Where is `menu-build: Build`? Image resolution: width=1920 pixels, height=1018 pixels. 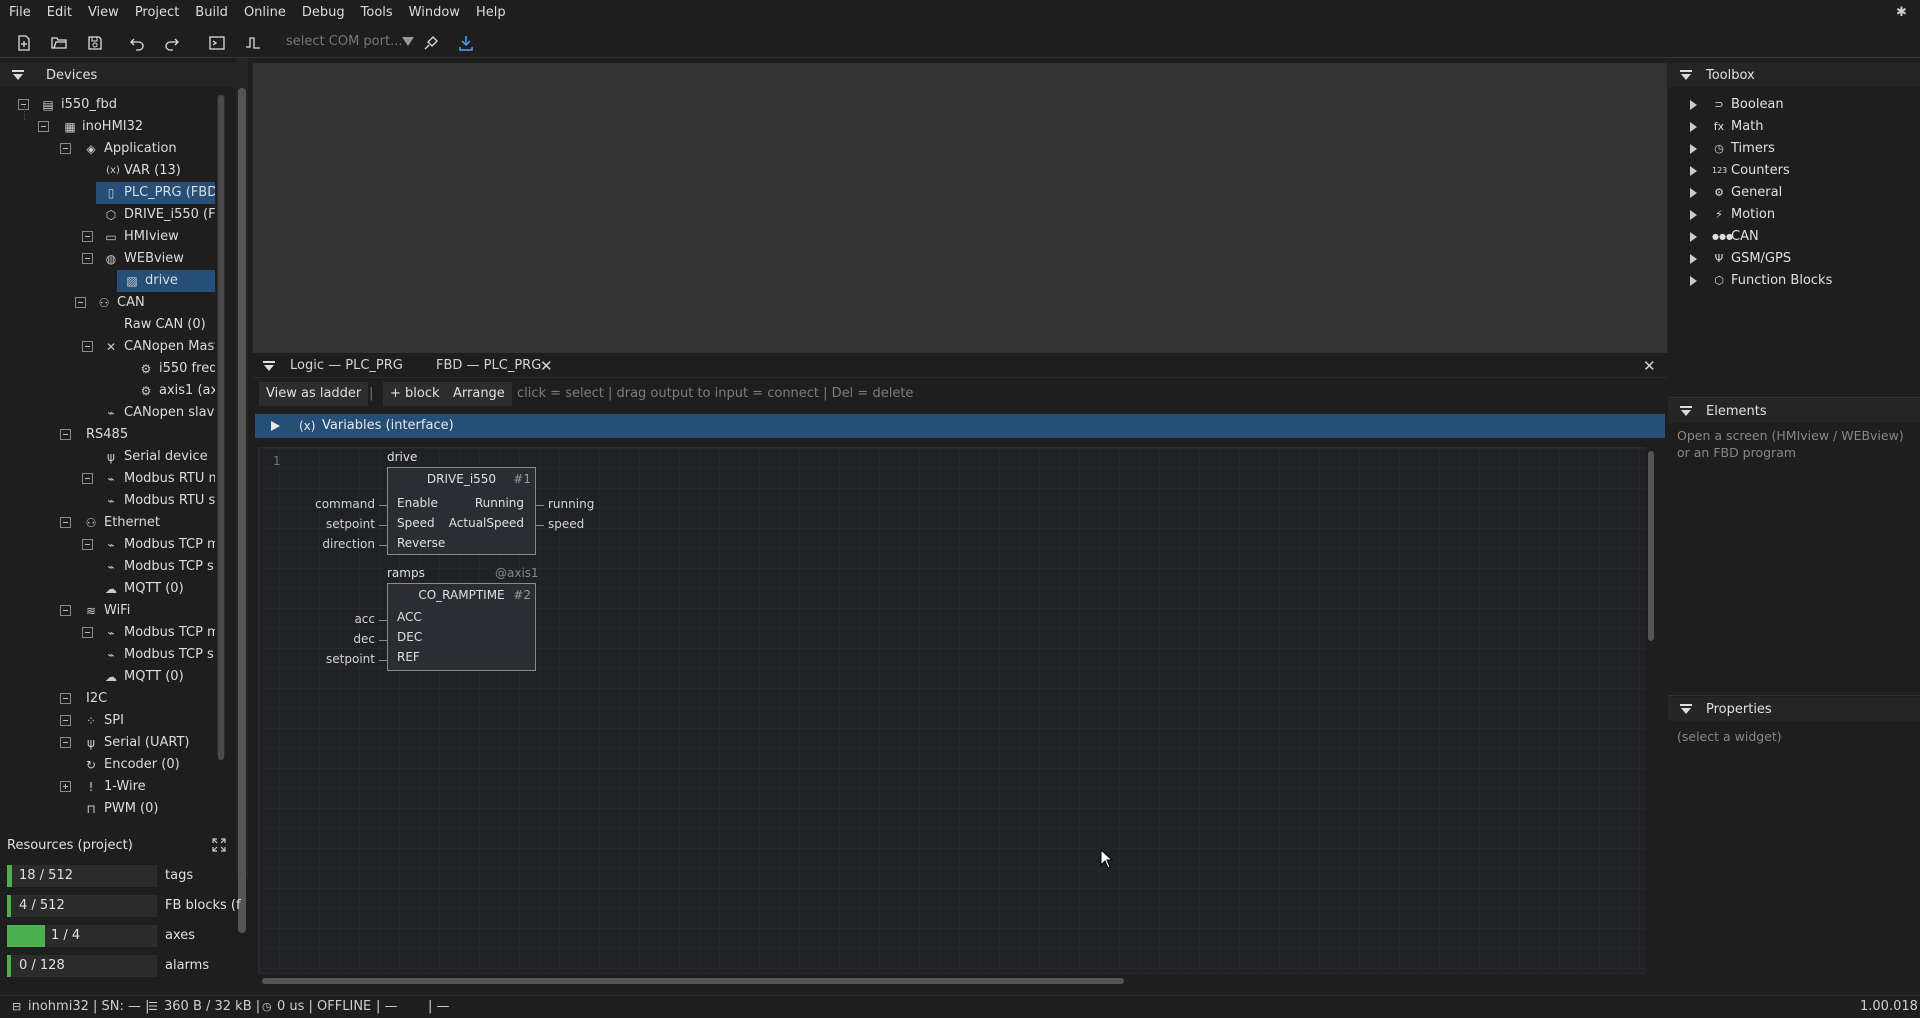
menu-build: Build is located at coordinates (210, 13).